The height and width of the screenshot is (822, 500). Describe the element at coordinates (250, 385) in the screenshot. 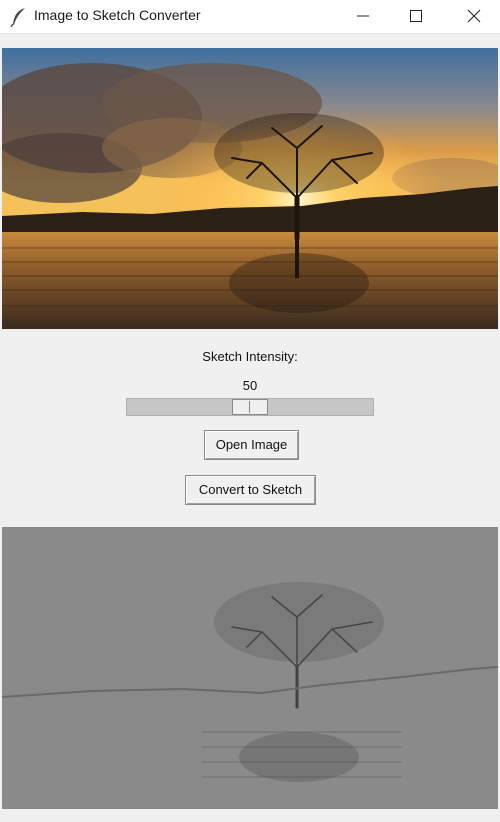

I see `intensity-value: 50` at that location.